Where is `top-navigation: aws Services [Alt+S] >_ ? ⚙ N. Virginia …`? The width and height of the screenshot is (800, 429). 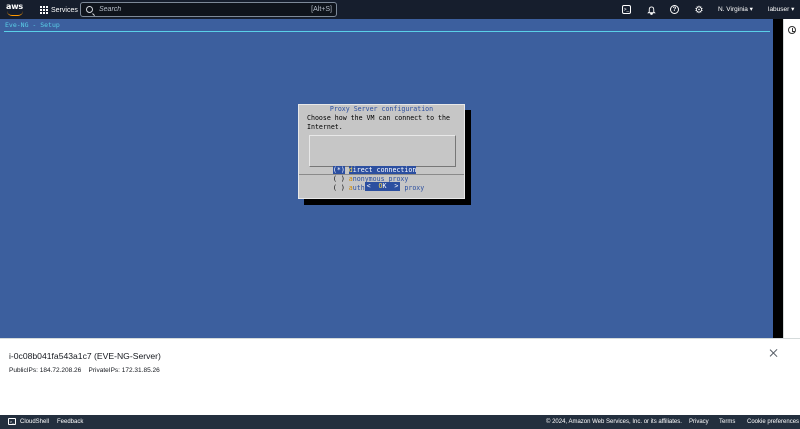
top-navigation: aws Services [Alt+S] >_ ? ⚙ N. Virginia … is located at coordinates (400, 9).